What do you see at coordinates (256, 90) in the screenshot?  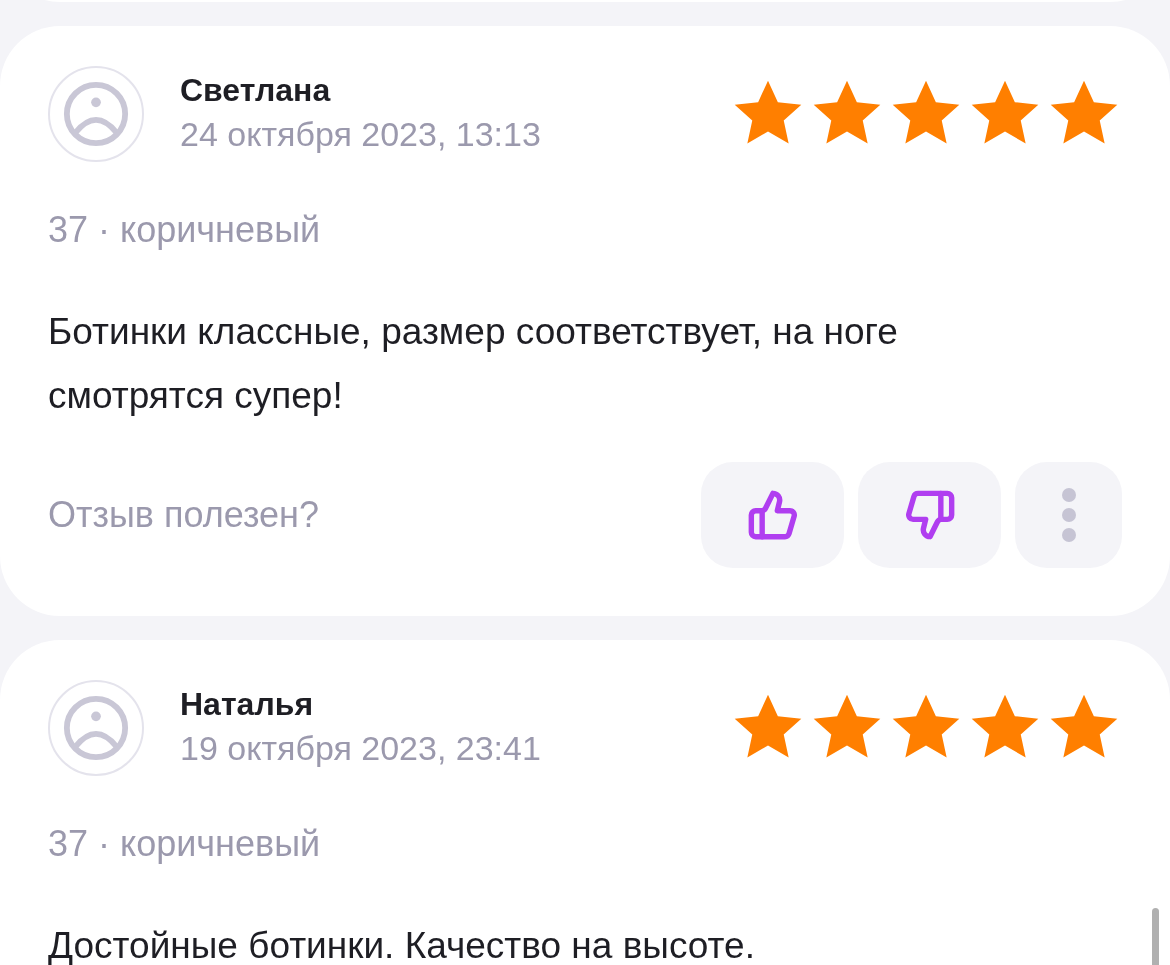 I see `author-name: Светлана` at bounding box center [256, 90].